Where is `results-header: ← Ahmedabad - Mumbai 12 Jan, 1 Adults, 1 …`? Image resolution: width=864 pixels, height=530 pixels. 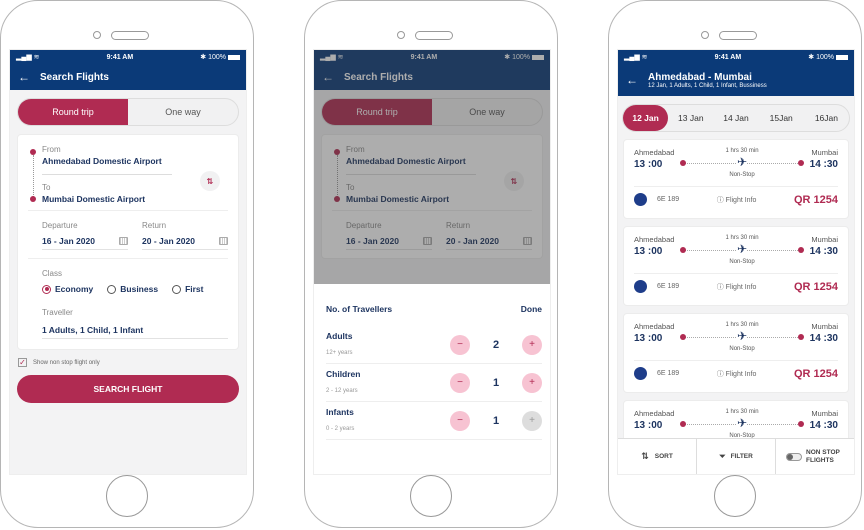
results-header: ← Ahmedabad - Mumbai 12 Jan, 1 Adults, 1 … is located at coordinates (736, 80).